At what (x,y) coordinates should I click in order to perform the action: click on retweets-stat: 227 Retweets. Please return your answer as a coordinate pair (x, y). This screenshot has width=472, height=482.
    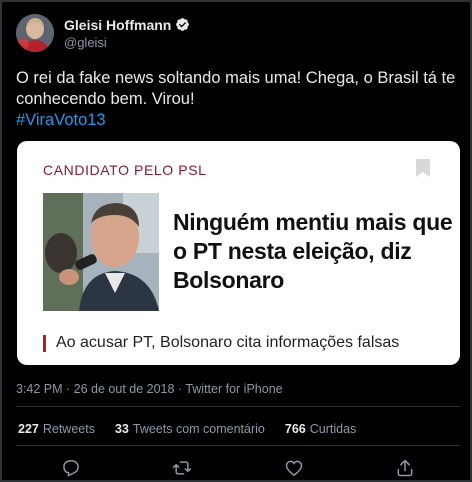
    Looking at the image, I should click on (56, 429).